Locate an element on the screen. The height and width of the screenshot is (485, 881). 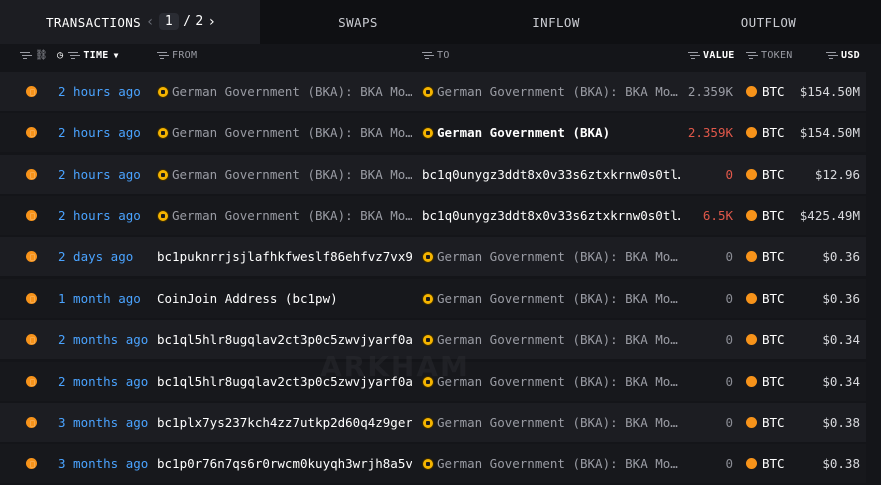
header-time: ◷ TIME ▼ is located at coordinates (88, 55).